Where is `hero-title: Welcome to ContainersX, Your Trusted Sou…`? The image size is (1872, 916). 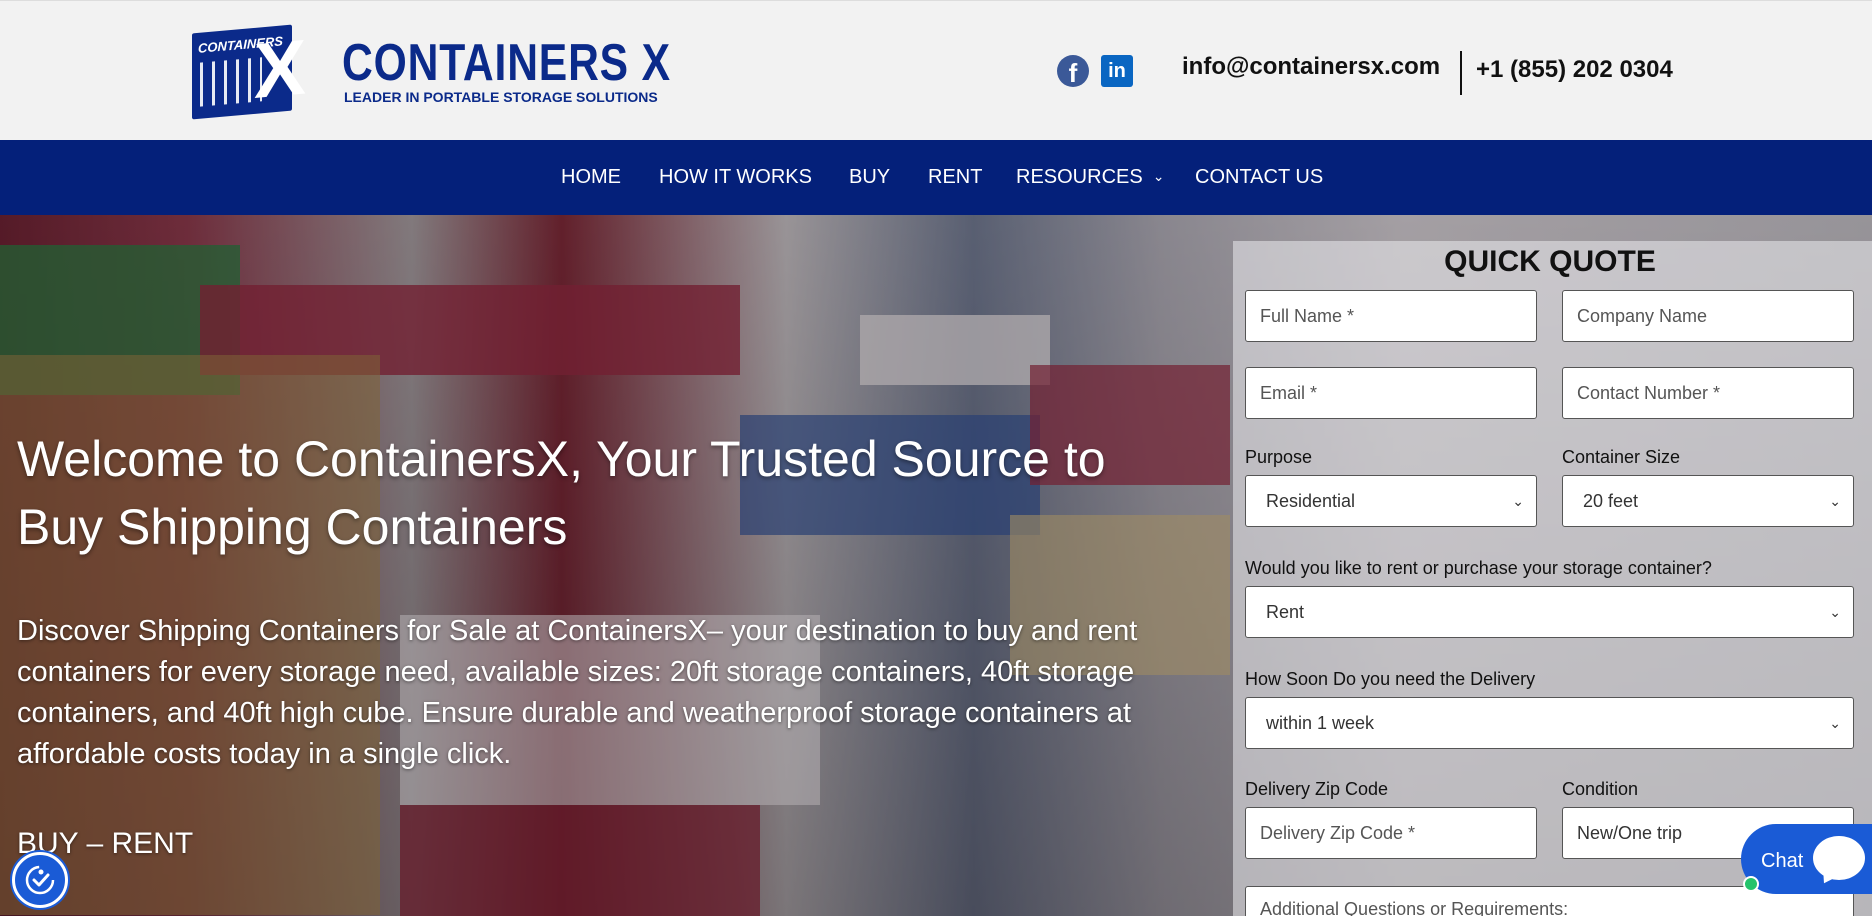 hero-title: Welcome to ContainersX, Your Trusted Sou… is located at coordinates (561, 493).